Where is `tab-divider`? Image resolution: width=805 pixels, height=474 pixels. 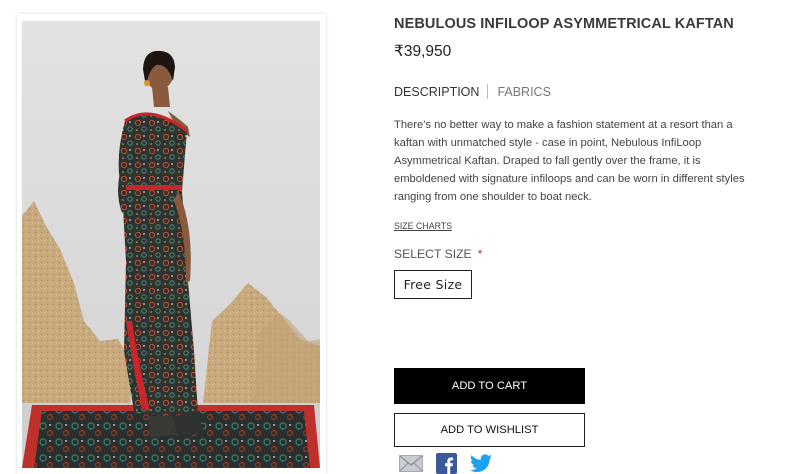
tab-divider is located at coordinates (488, 91).